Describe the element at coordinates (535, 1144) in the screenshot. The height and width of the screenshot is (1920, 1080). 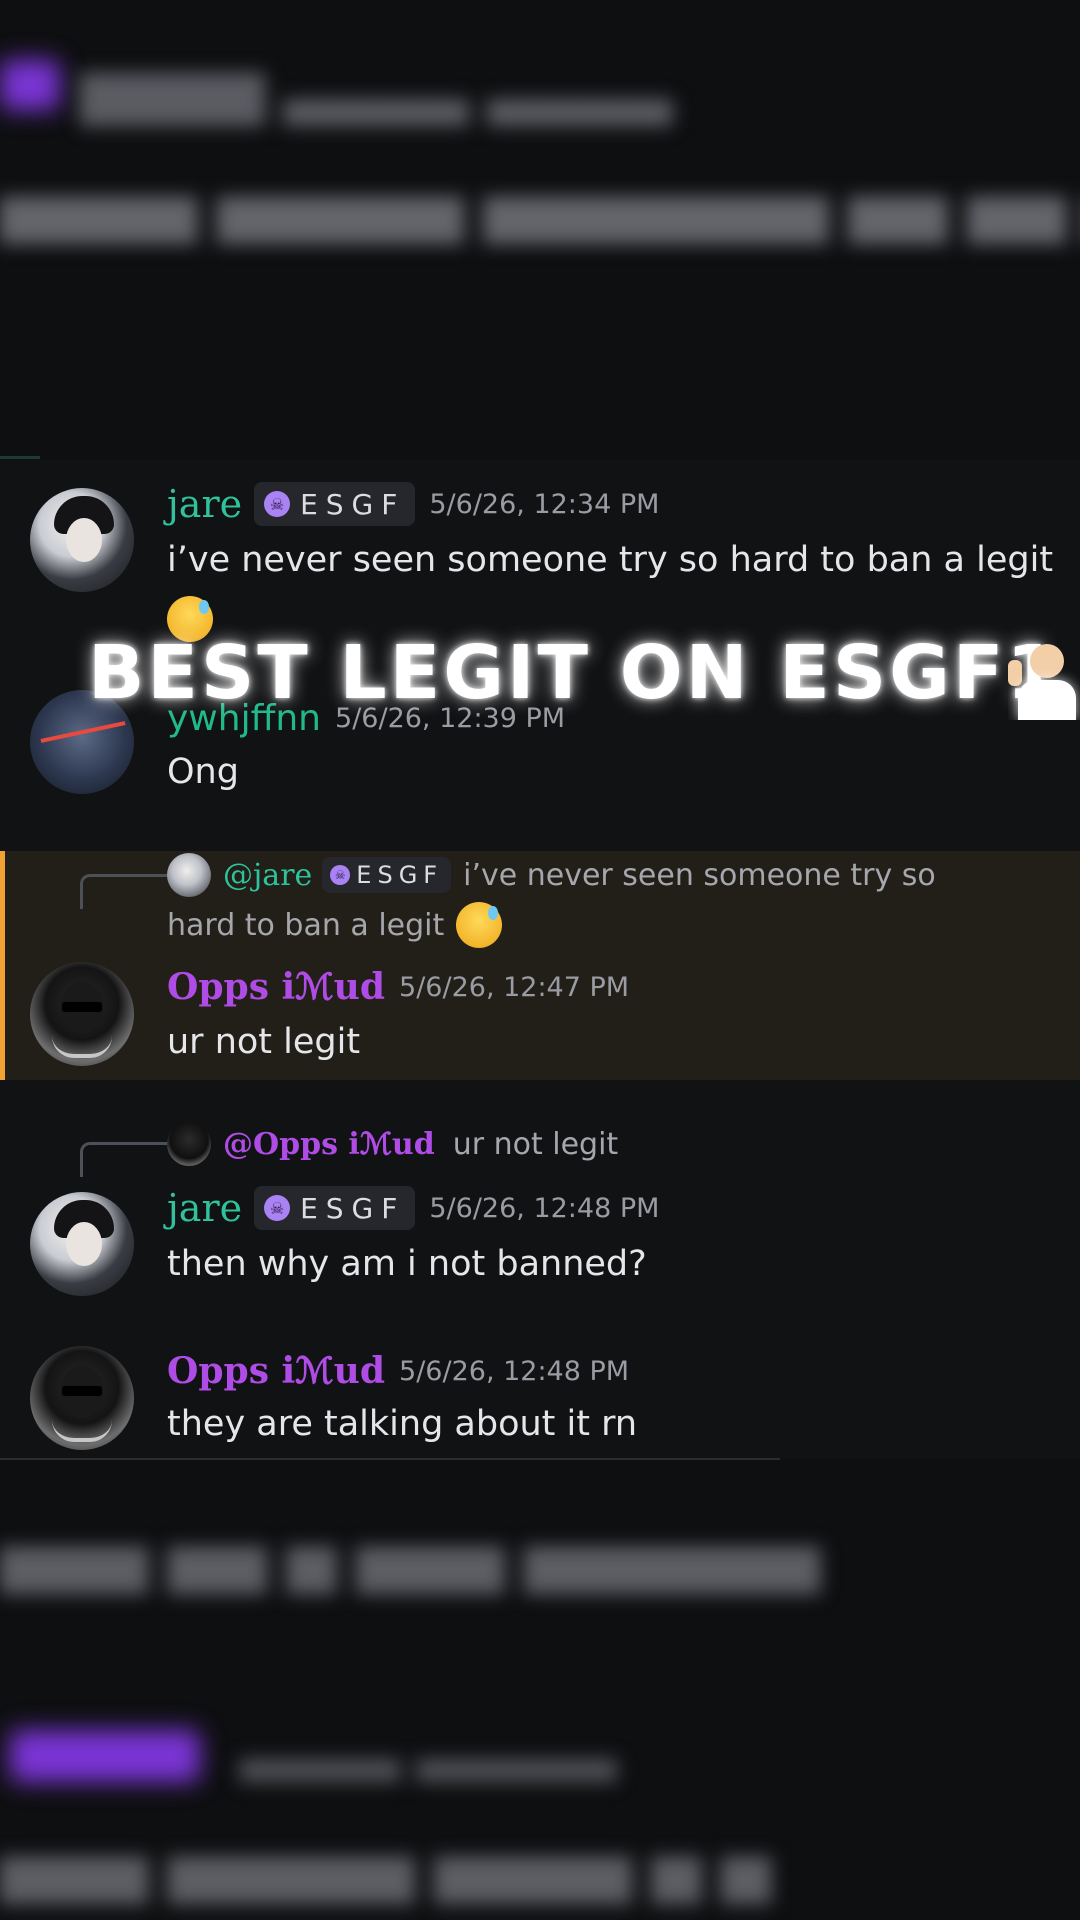
I see `reply-text: ur not legit` at that location.